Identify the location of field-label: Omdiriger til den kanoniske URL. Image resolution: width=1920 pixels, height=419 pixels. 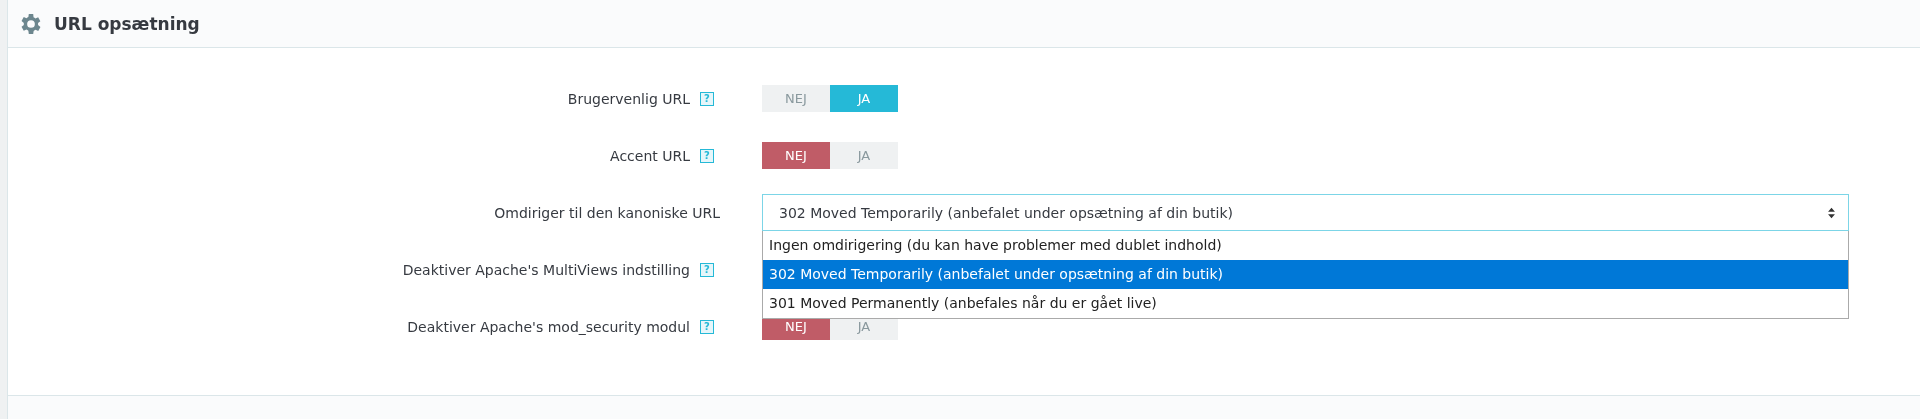
(607, 212).